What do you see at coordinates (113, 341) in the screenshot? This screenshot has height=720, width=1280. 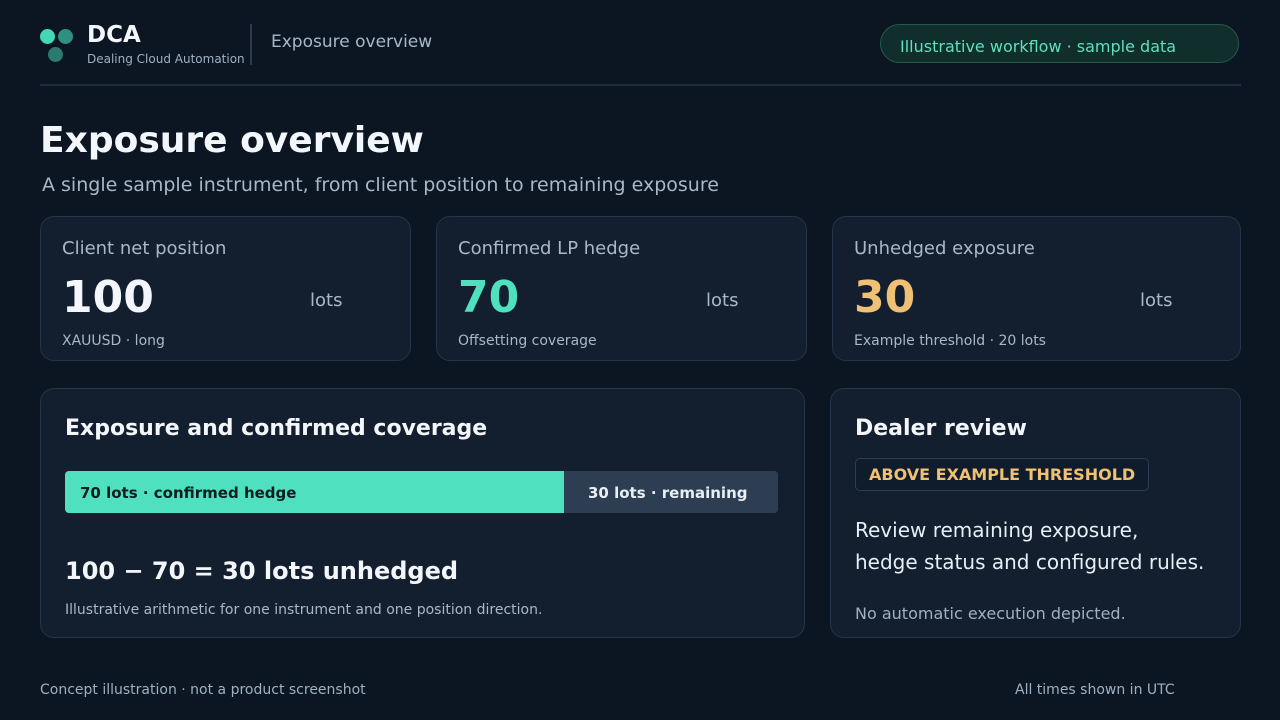 I see `stat-note: XAUUSD · long` at bounding box center [113, 341].